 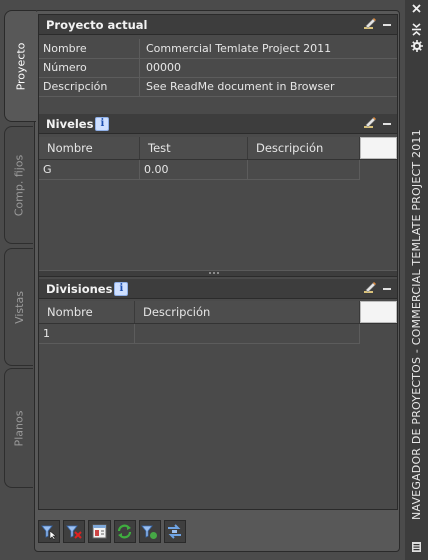 What do you see at coordinates (97, 24) in the screenshot?
I see `current-project-title: Proyecto actual` at bounding box center [97, 24].